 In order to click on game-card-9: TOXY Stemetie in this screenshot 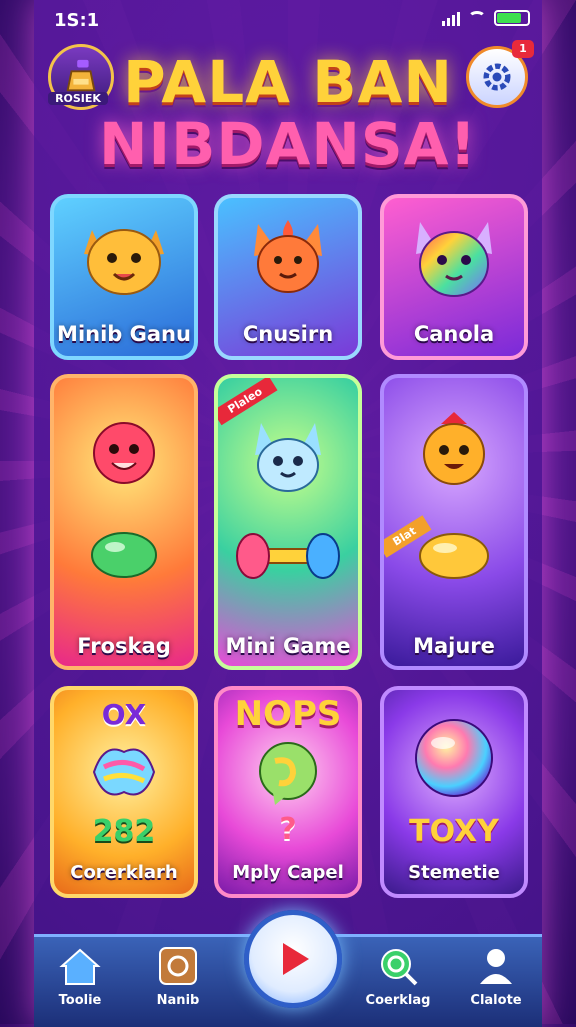, I will do `click(454, 792)`.